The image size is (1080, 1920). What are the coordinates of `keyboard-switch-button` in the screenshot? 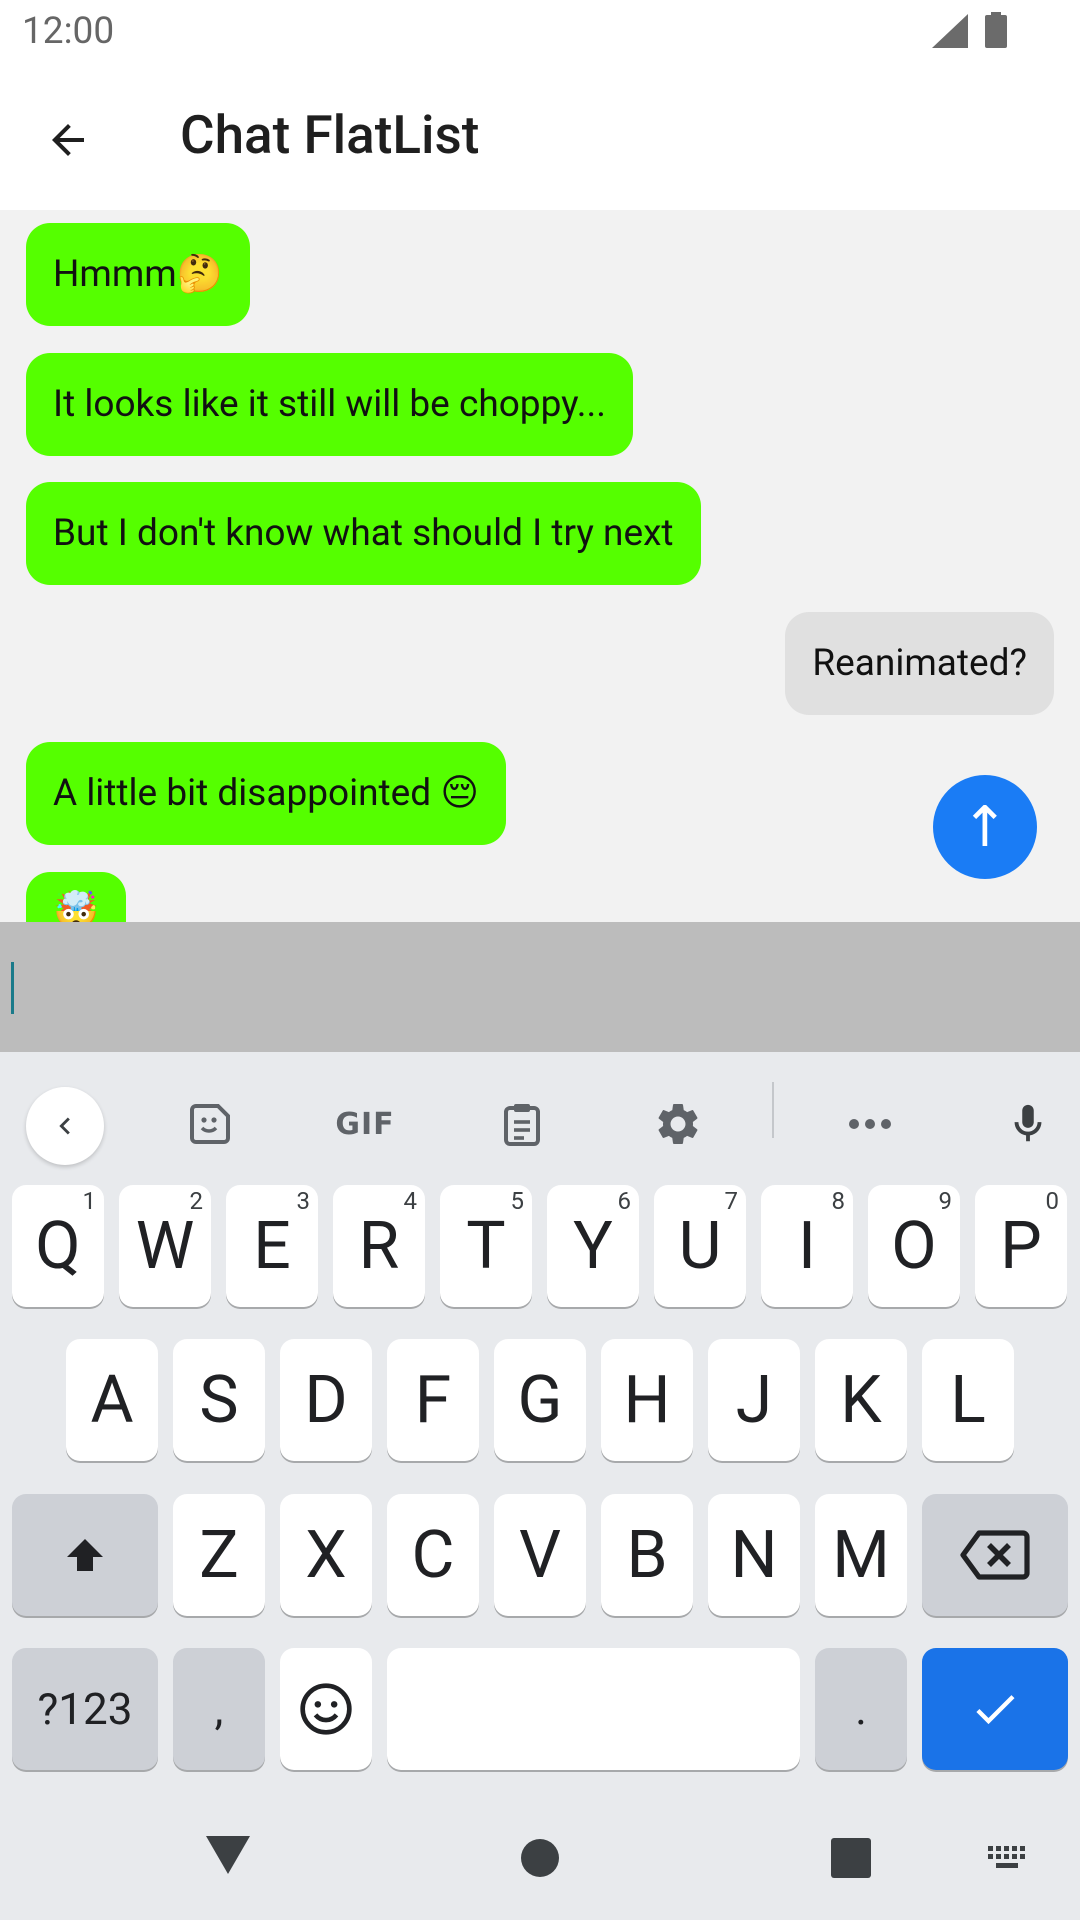 It's located at (1008, 1861).